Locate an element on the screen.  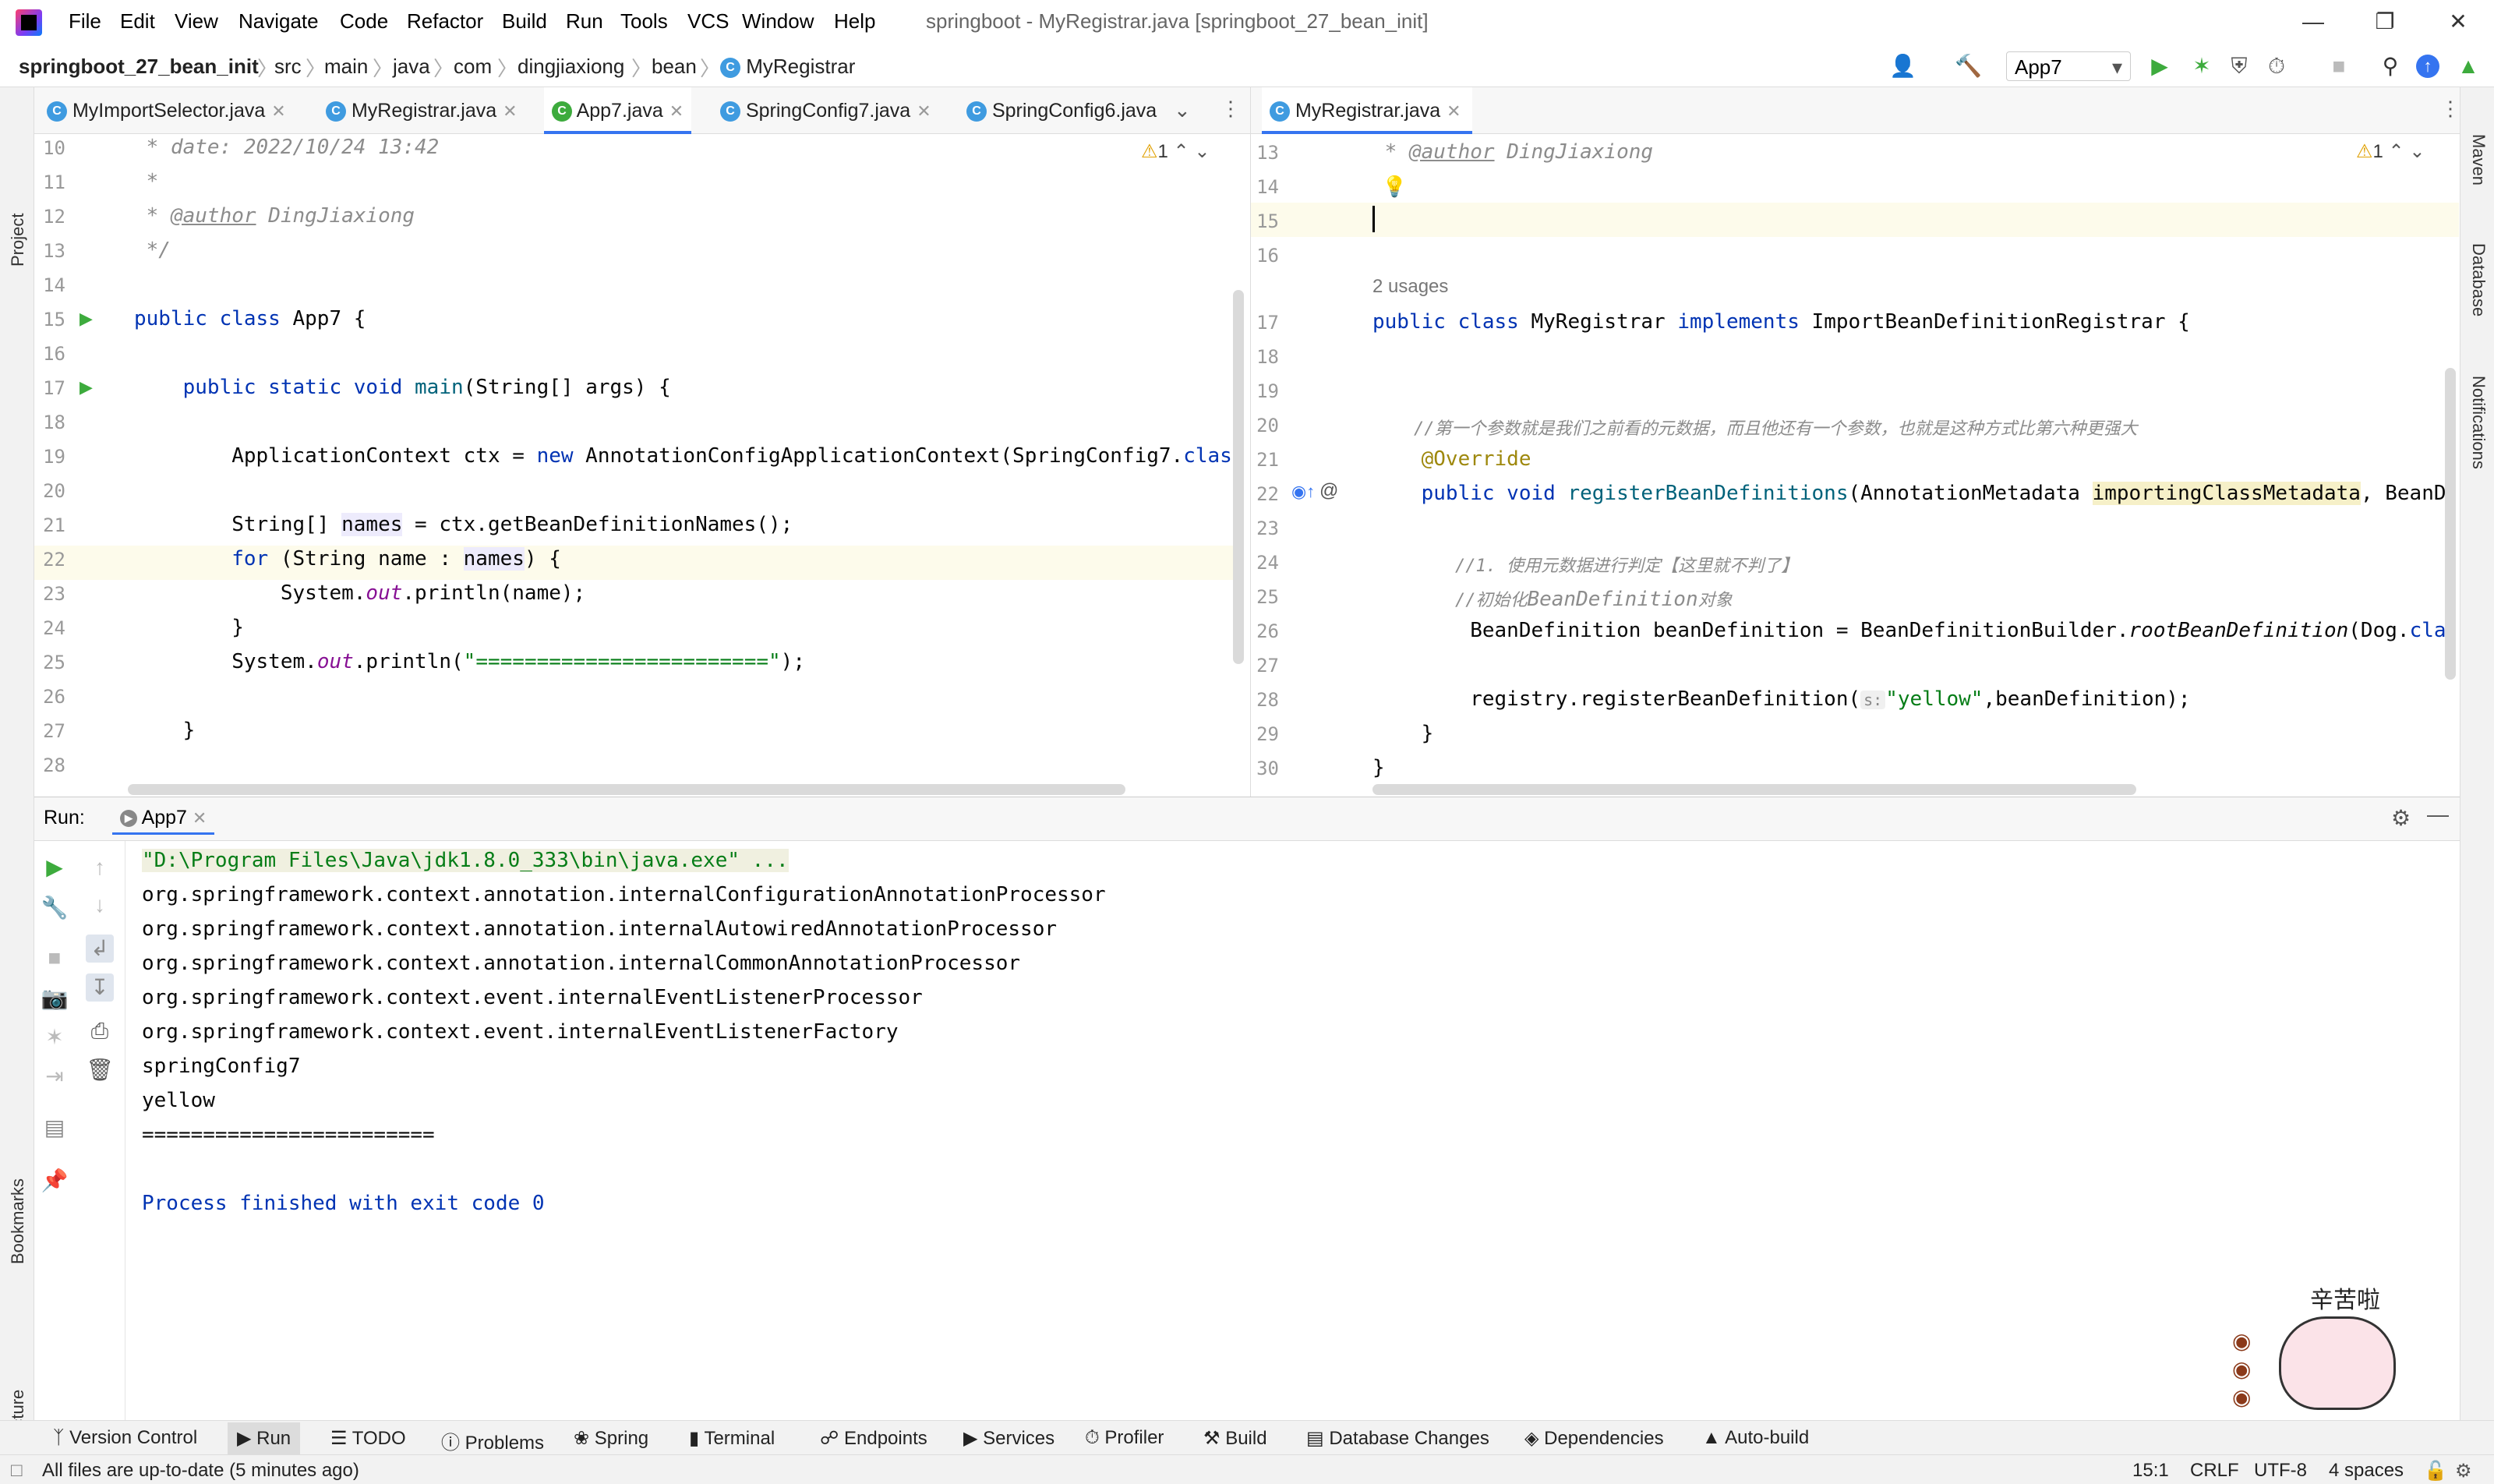
profile-icon: ⏱ is located at coordinates (2276, 66).